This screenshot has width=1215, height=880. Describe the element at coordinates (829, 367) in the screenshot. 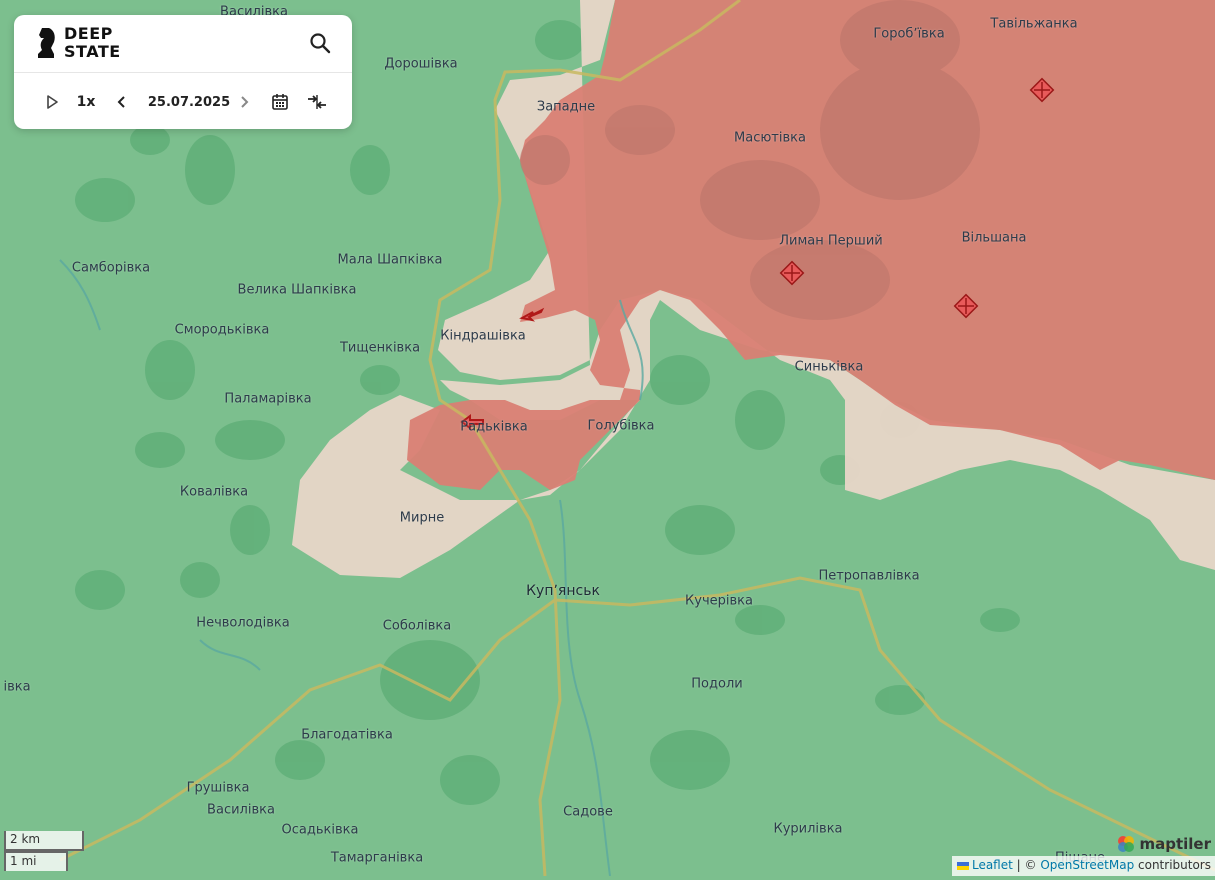

I see `place-label: Синьківка` at that location.